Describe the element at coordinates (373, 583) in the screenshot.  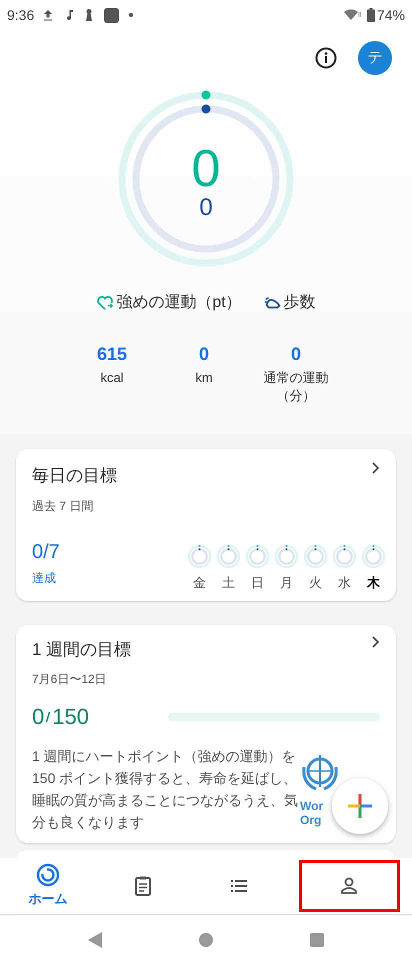
I see `weekday-label: 木` at that location.